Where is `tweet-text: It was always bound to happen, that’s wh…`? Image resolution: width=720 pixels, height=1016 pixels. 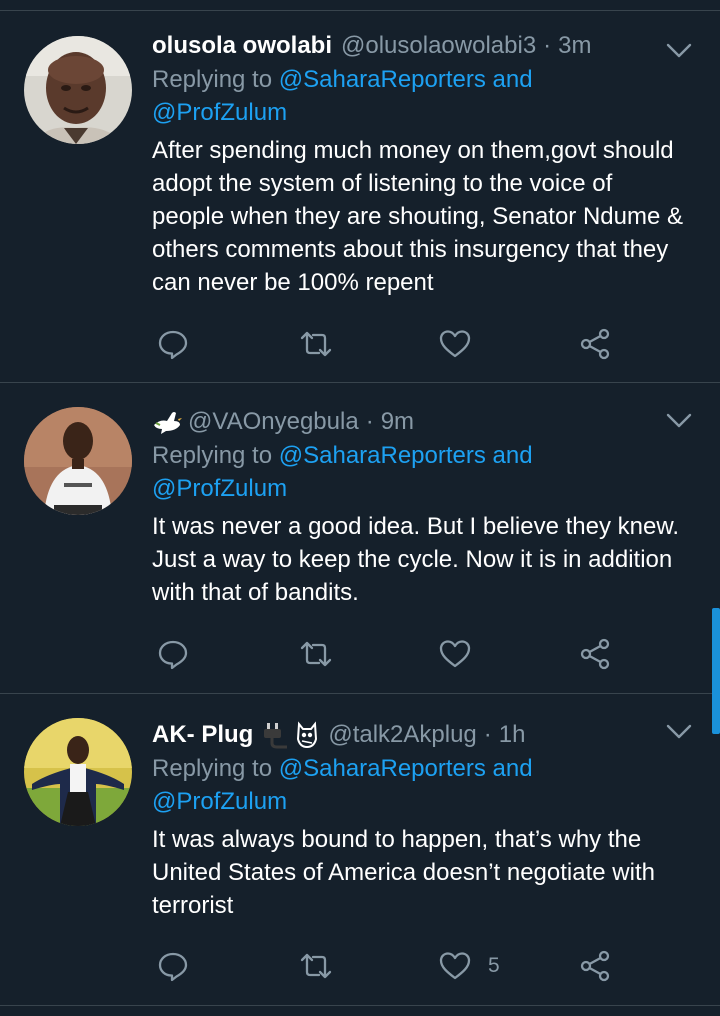
tweet-text: It was always bound to happen, that’s wh… is located at coordinates (424, 872).